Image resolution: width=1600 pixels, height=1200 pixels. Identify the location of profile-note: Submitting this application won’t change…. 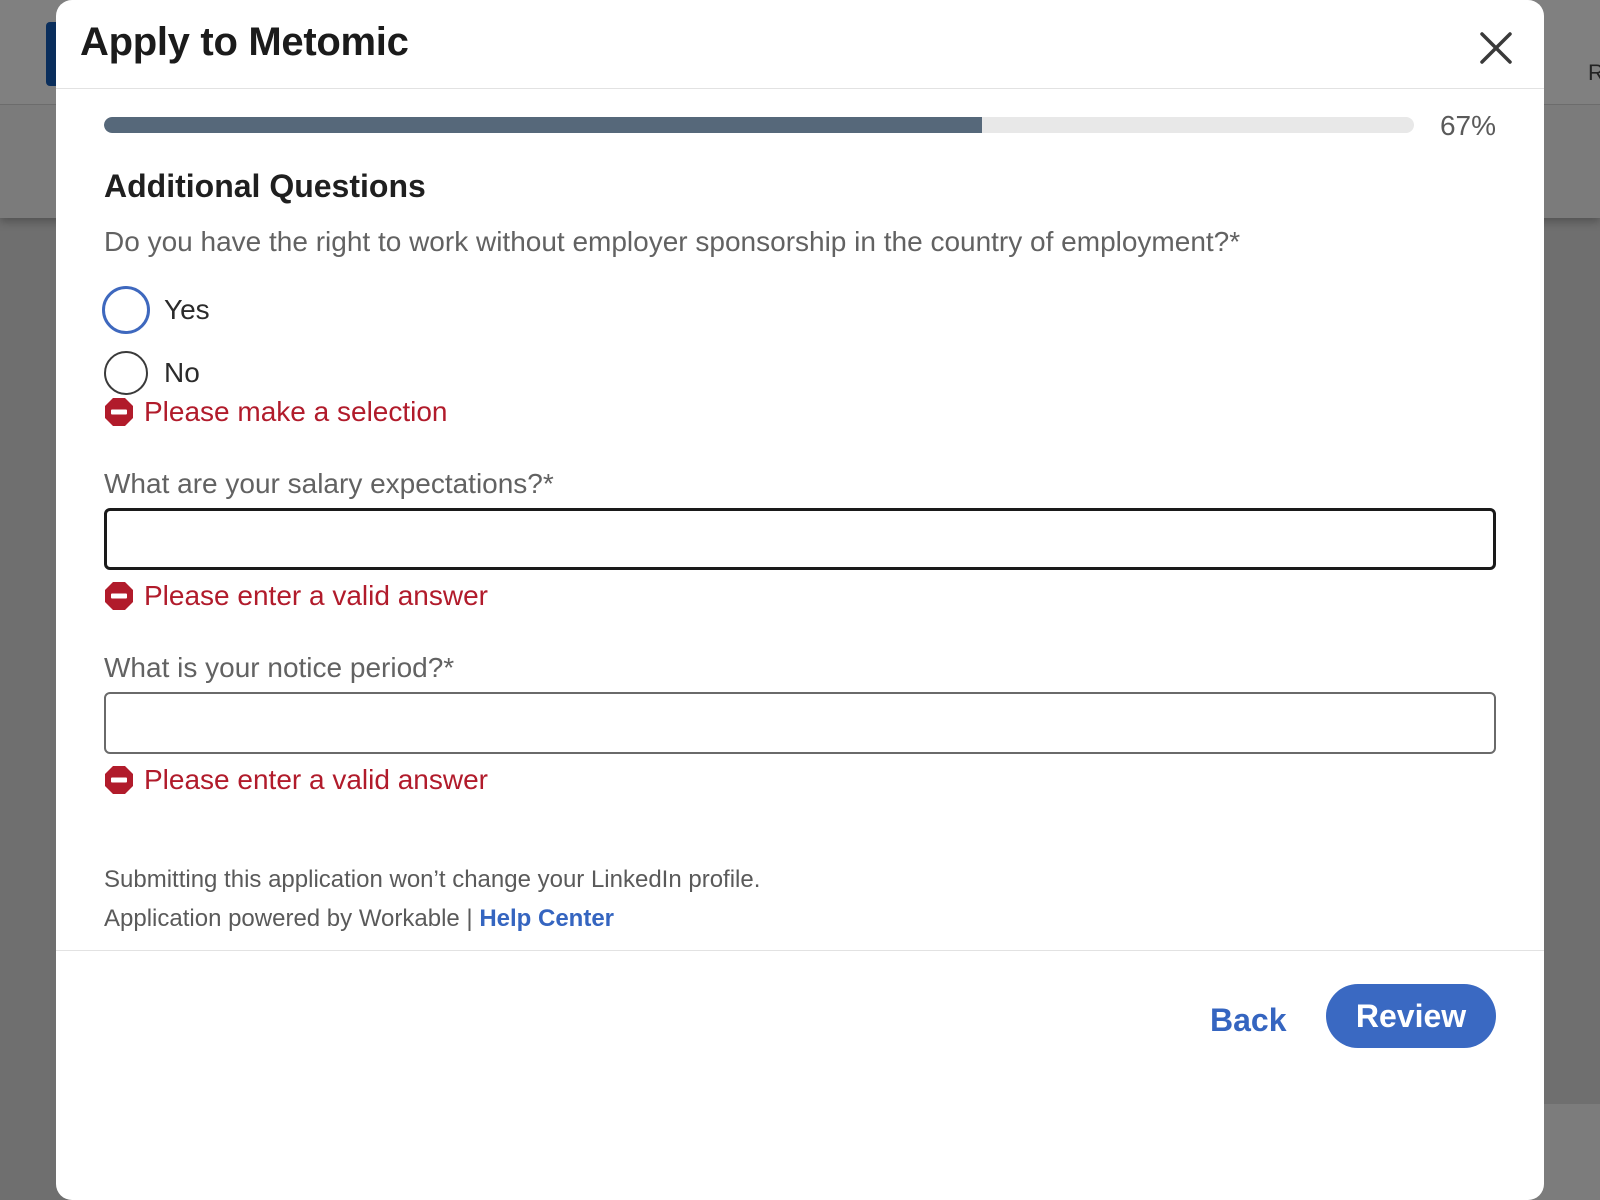
(432, 879).